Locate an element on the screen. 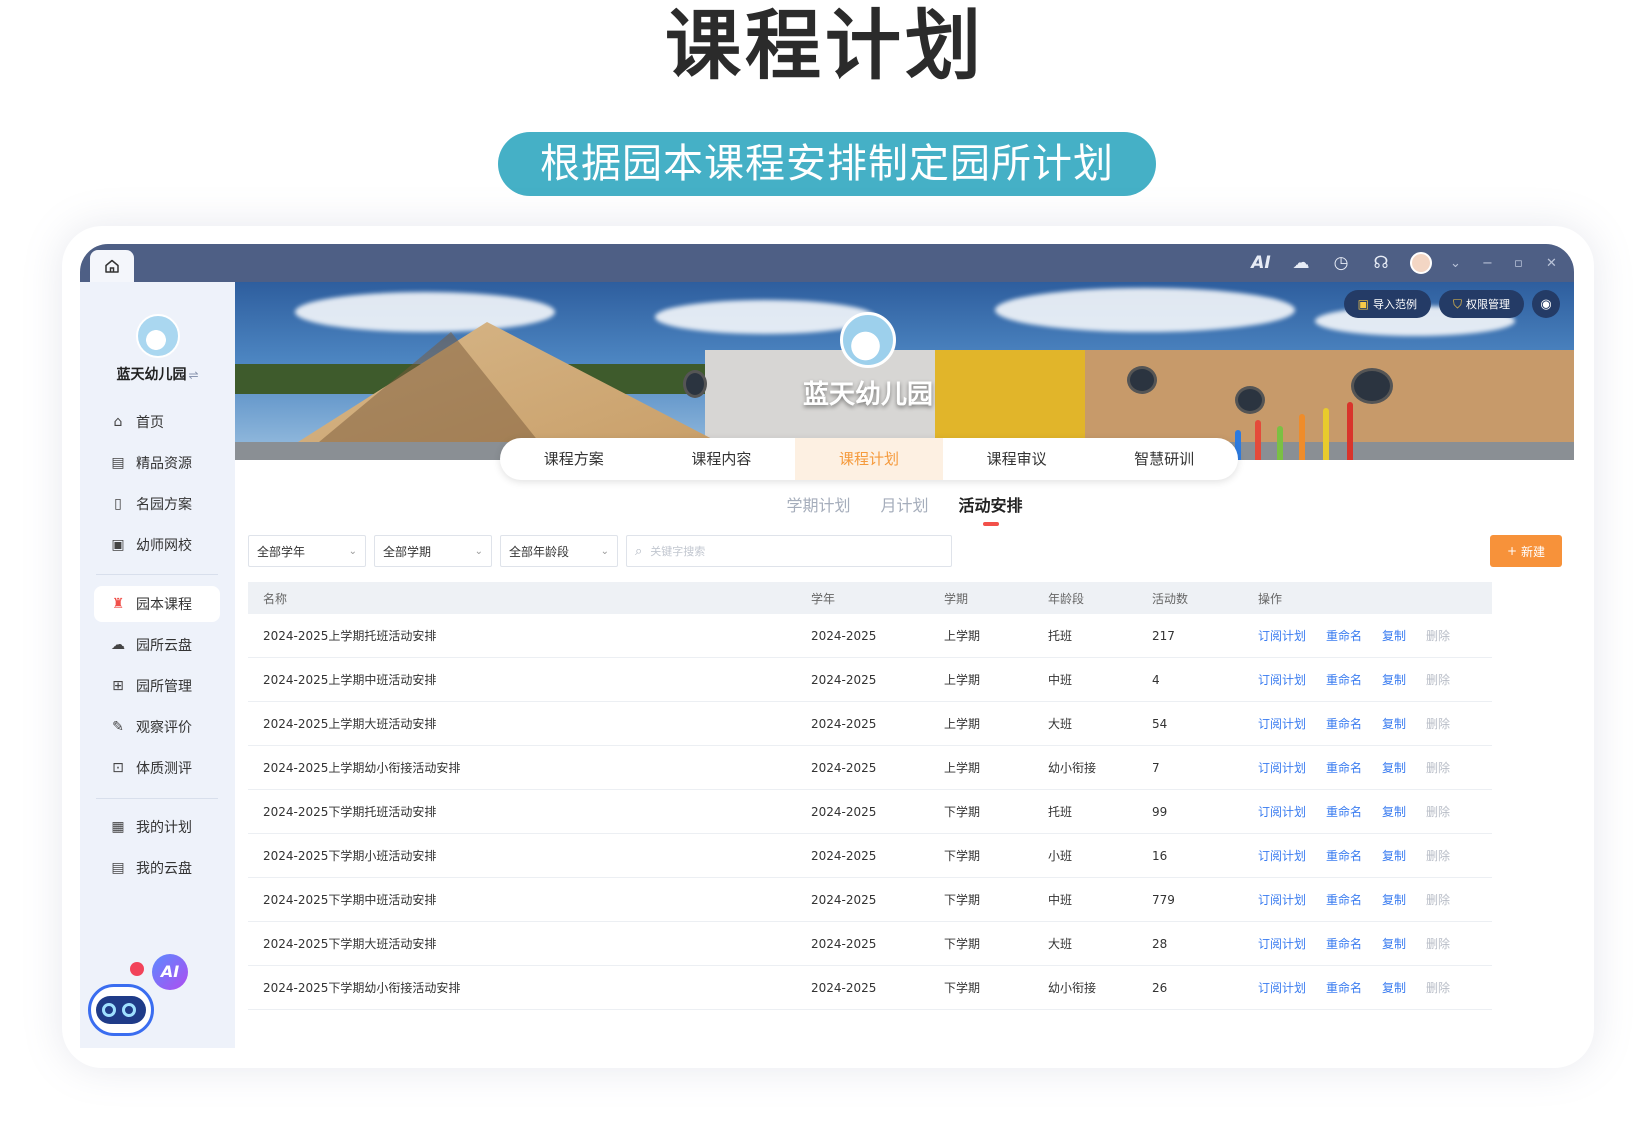 The image size is (1650, 1132). history-icon: ◷ is located at coordinates (1341, 263).